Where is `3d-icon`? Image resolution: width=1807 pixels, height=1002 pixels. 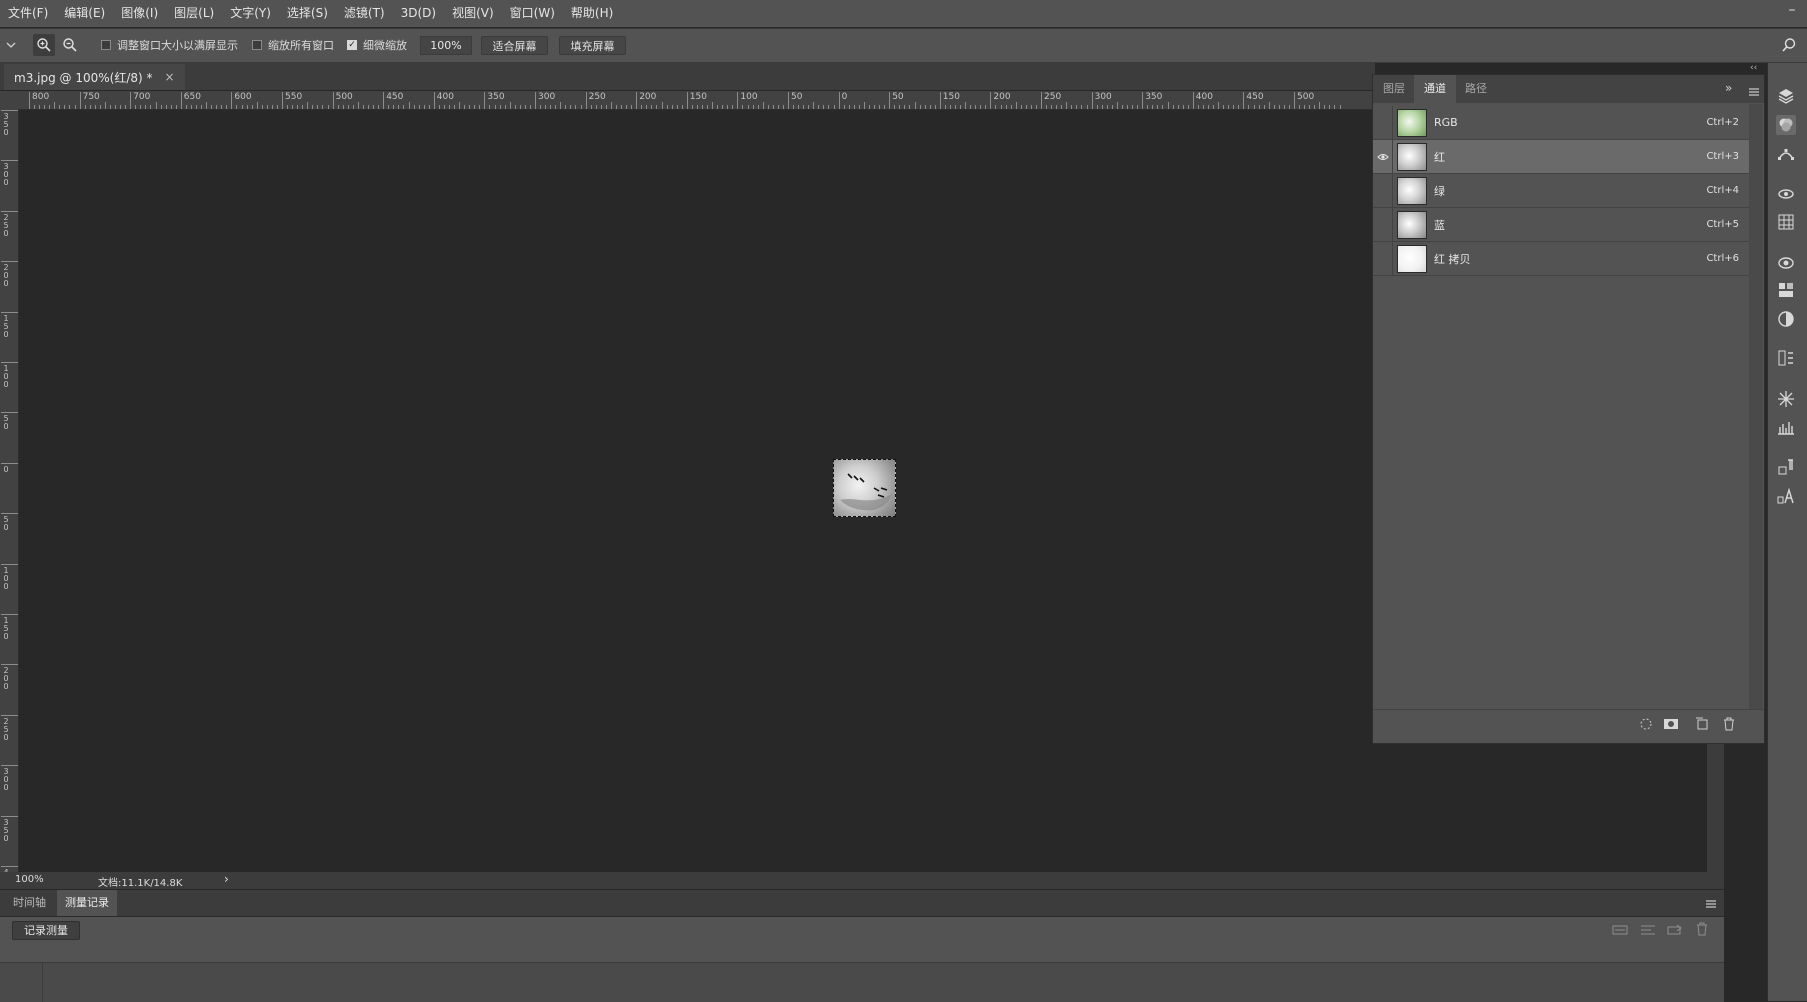 3d-icon is located at coordinates (1786, 194).